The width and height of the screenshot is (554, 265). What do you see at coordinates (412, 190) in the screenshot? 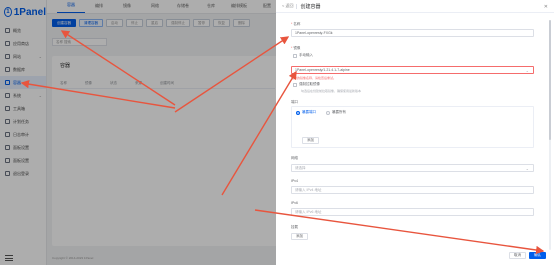
I see `ipv4-input: 请输入 IPv4 地址` at bounding box center [412, 190].